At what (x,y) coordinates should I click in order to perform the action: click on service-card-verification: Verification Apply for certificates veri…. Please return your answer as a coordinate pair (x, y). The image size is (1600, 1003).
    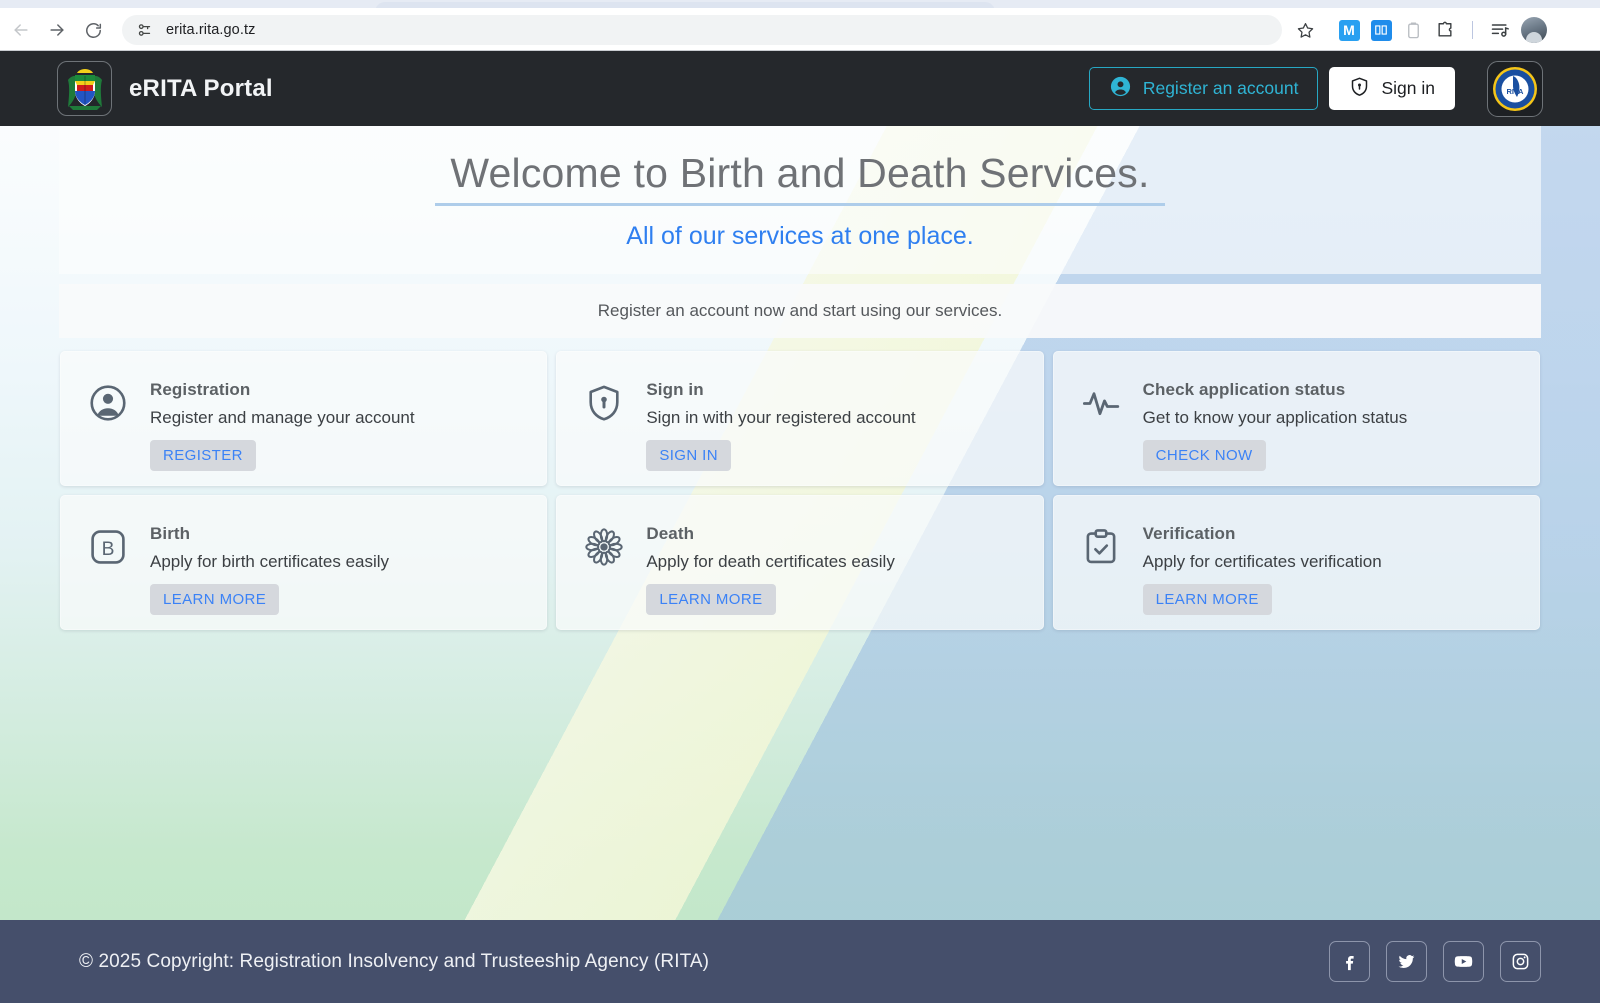
    Looking at the image, I should click on (1296, 562).